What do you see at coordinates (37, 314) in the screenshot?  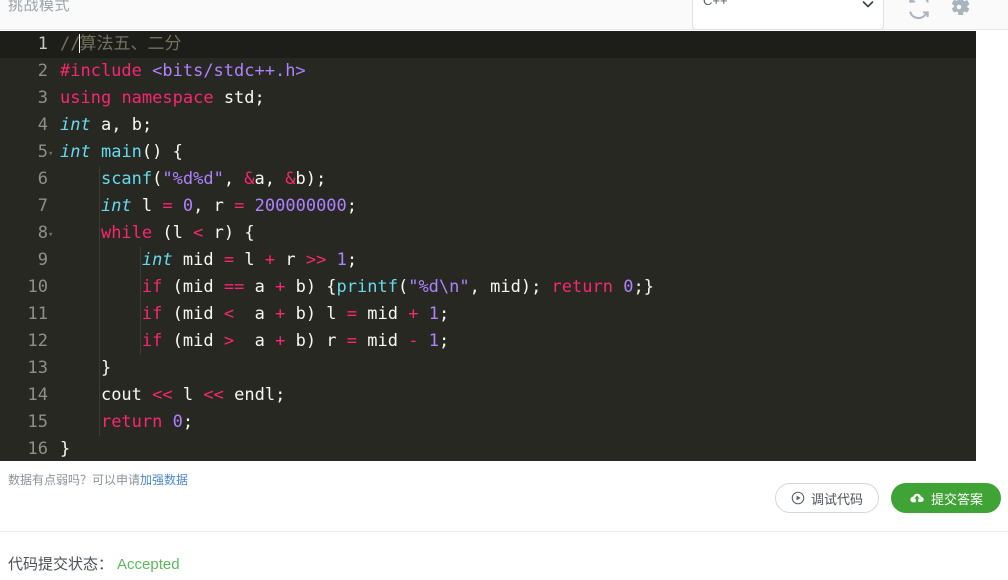 I see `line-number: 11` at bounding box center [37, 314].